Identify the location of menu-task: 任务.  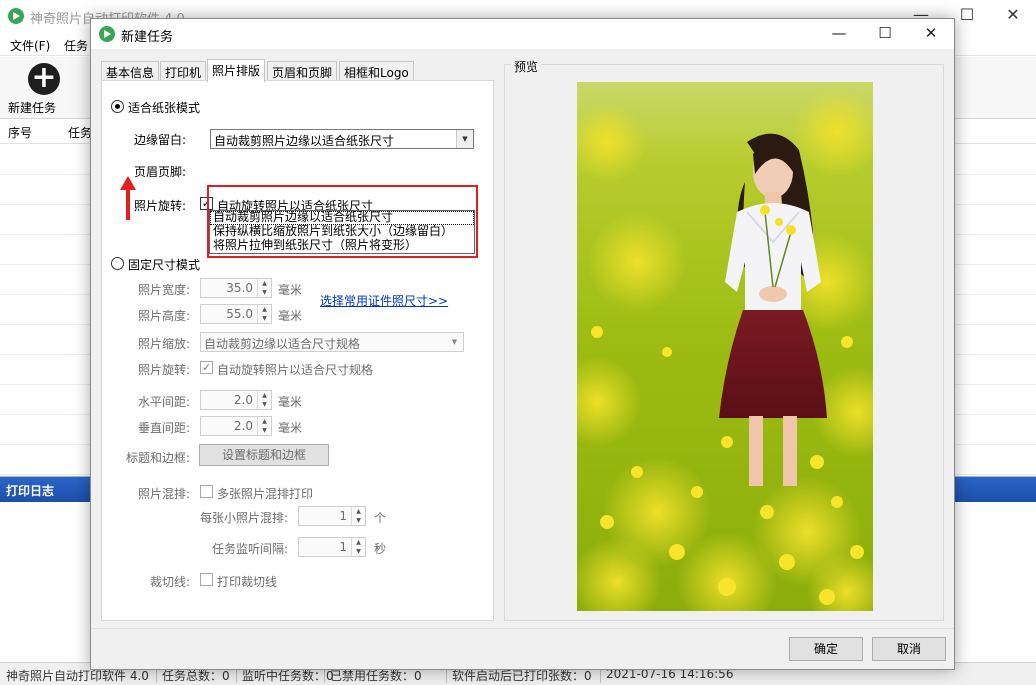
(76, 45).